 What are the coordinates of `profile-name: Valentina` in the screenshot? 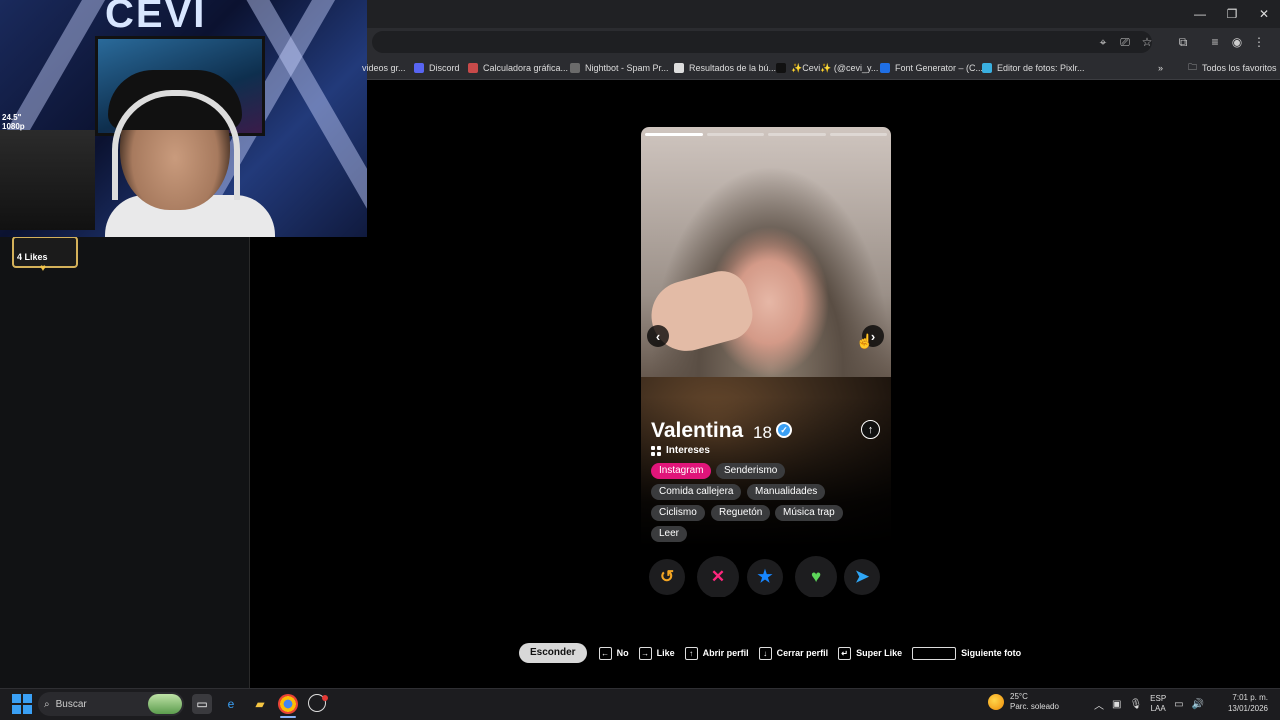 It's located at (697, 430).